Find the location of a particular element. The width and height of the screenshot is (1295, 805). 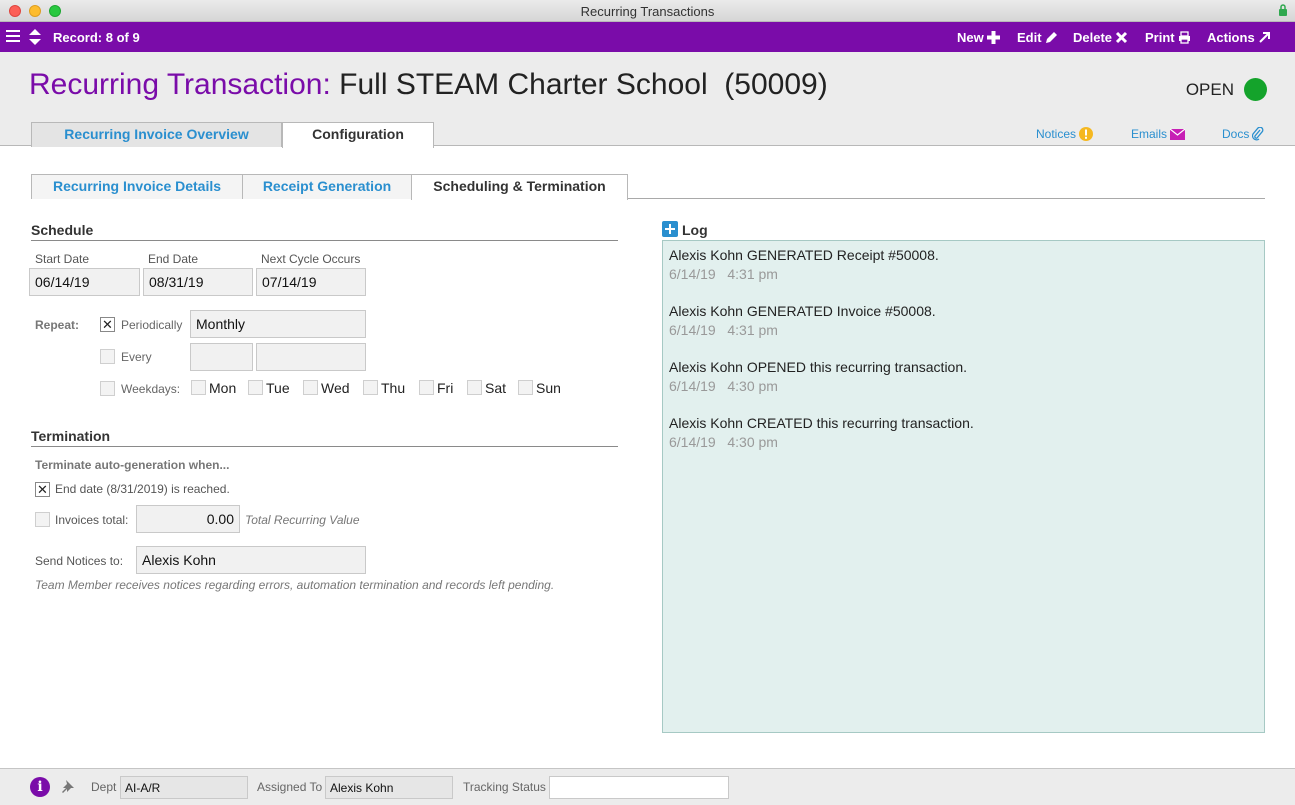

end-date-label: End Date is located at coordinates (173, 259).